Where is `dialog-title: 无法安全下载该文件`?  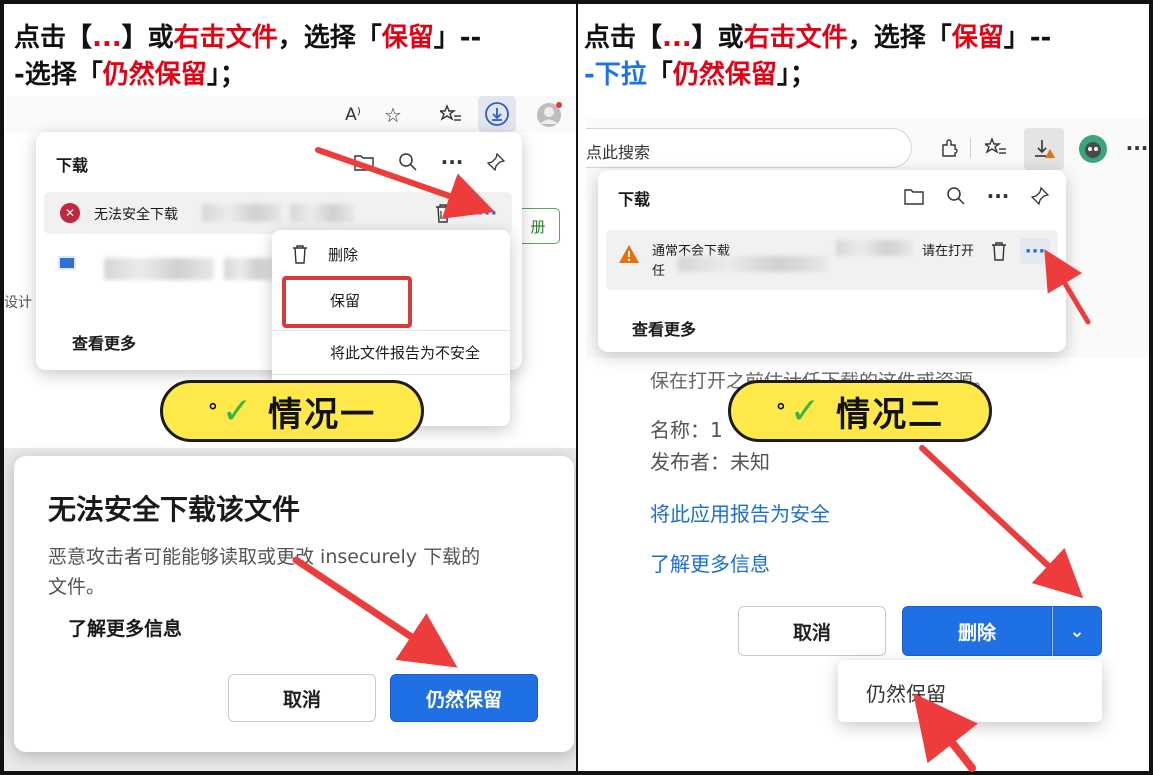 dialog-title: 无法安全下载该文件 is located at coordinates (174, 509).